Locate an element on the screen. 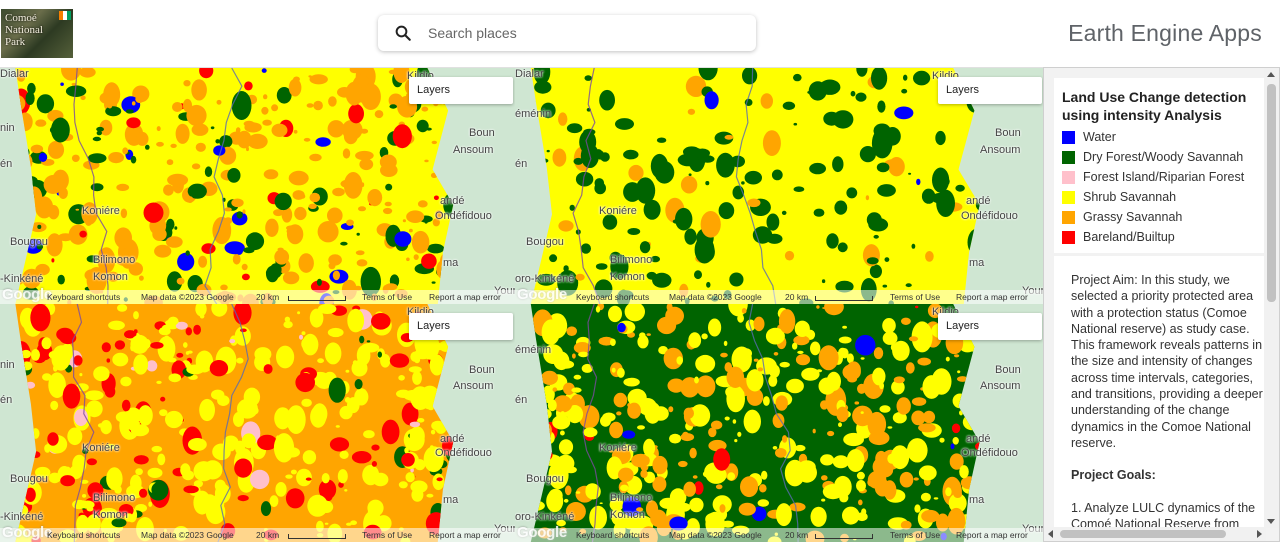 The width and height of the screenshot is (1280, 542). legend-item: Shrub Savannah is located at coordinates (1160, 197).